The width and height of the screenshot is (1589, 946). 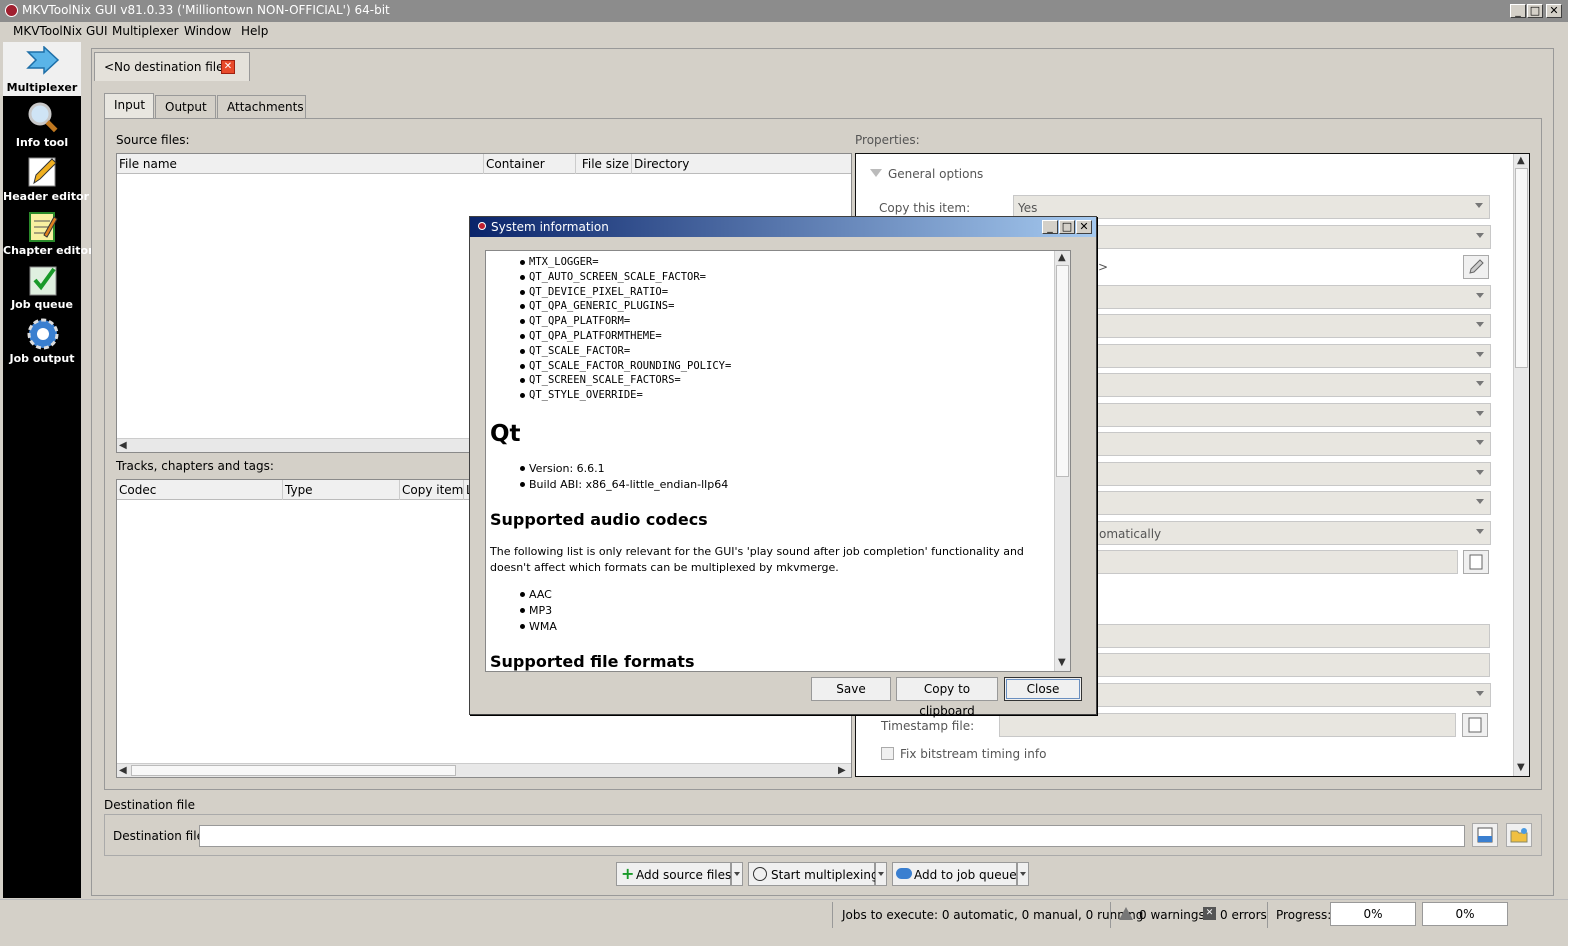 I want to click on sidebar-item-multiplexer: Multiplexer, so click(x=42, y=69).